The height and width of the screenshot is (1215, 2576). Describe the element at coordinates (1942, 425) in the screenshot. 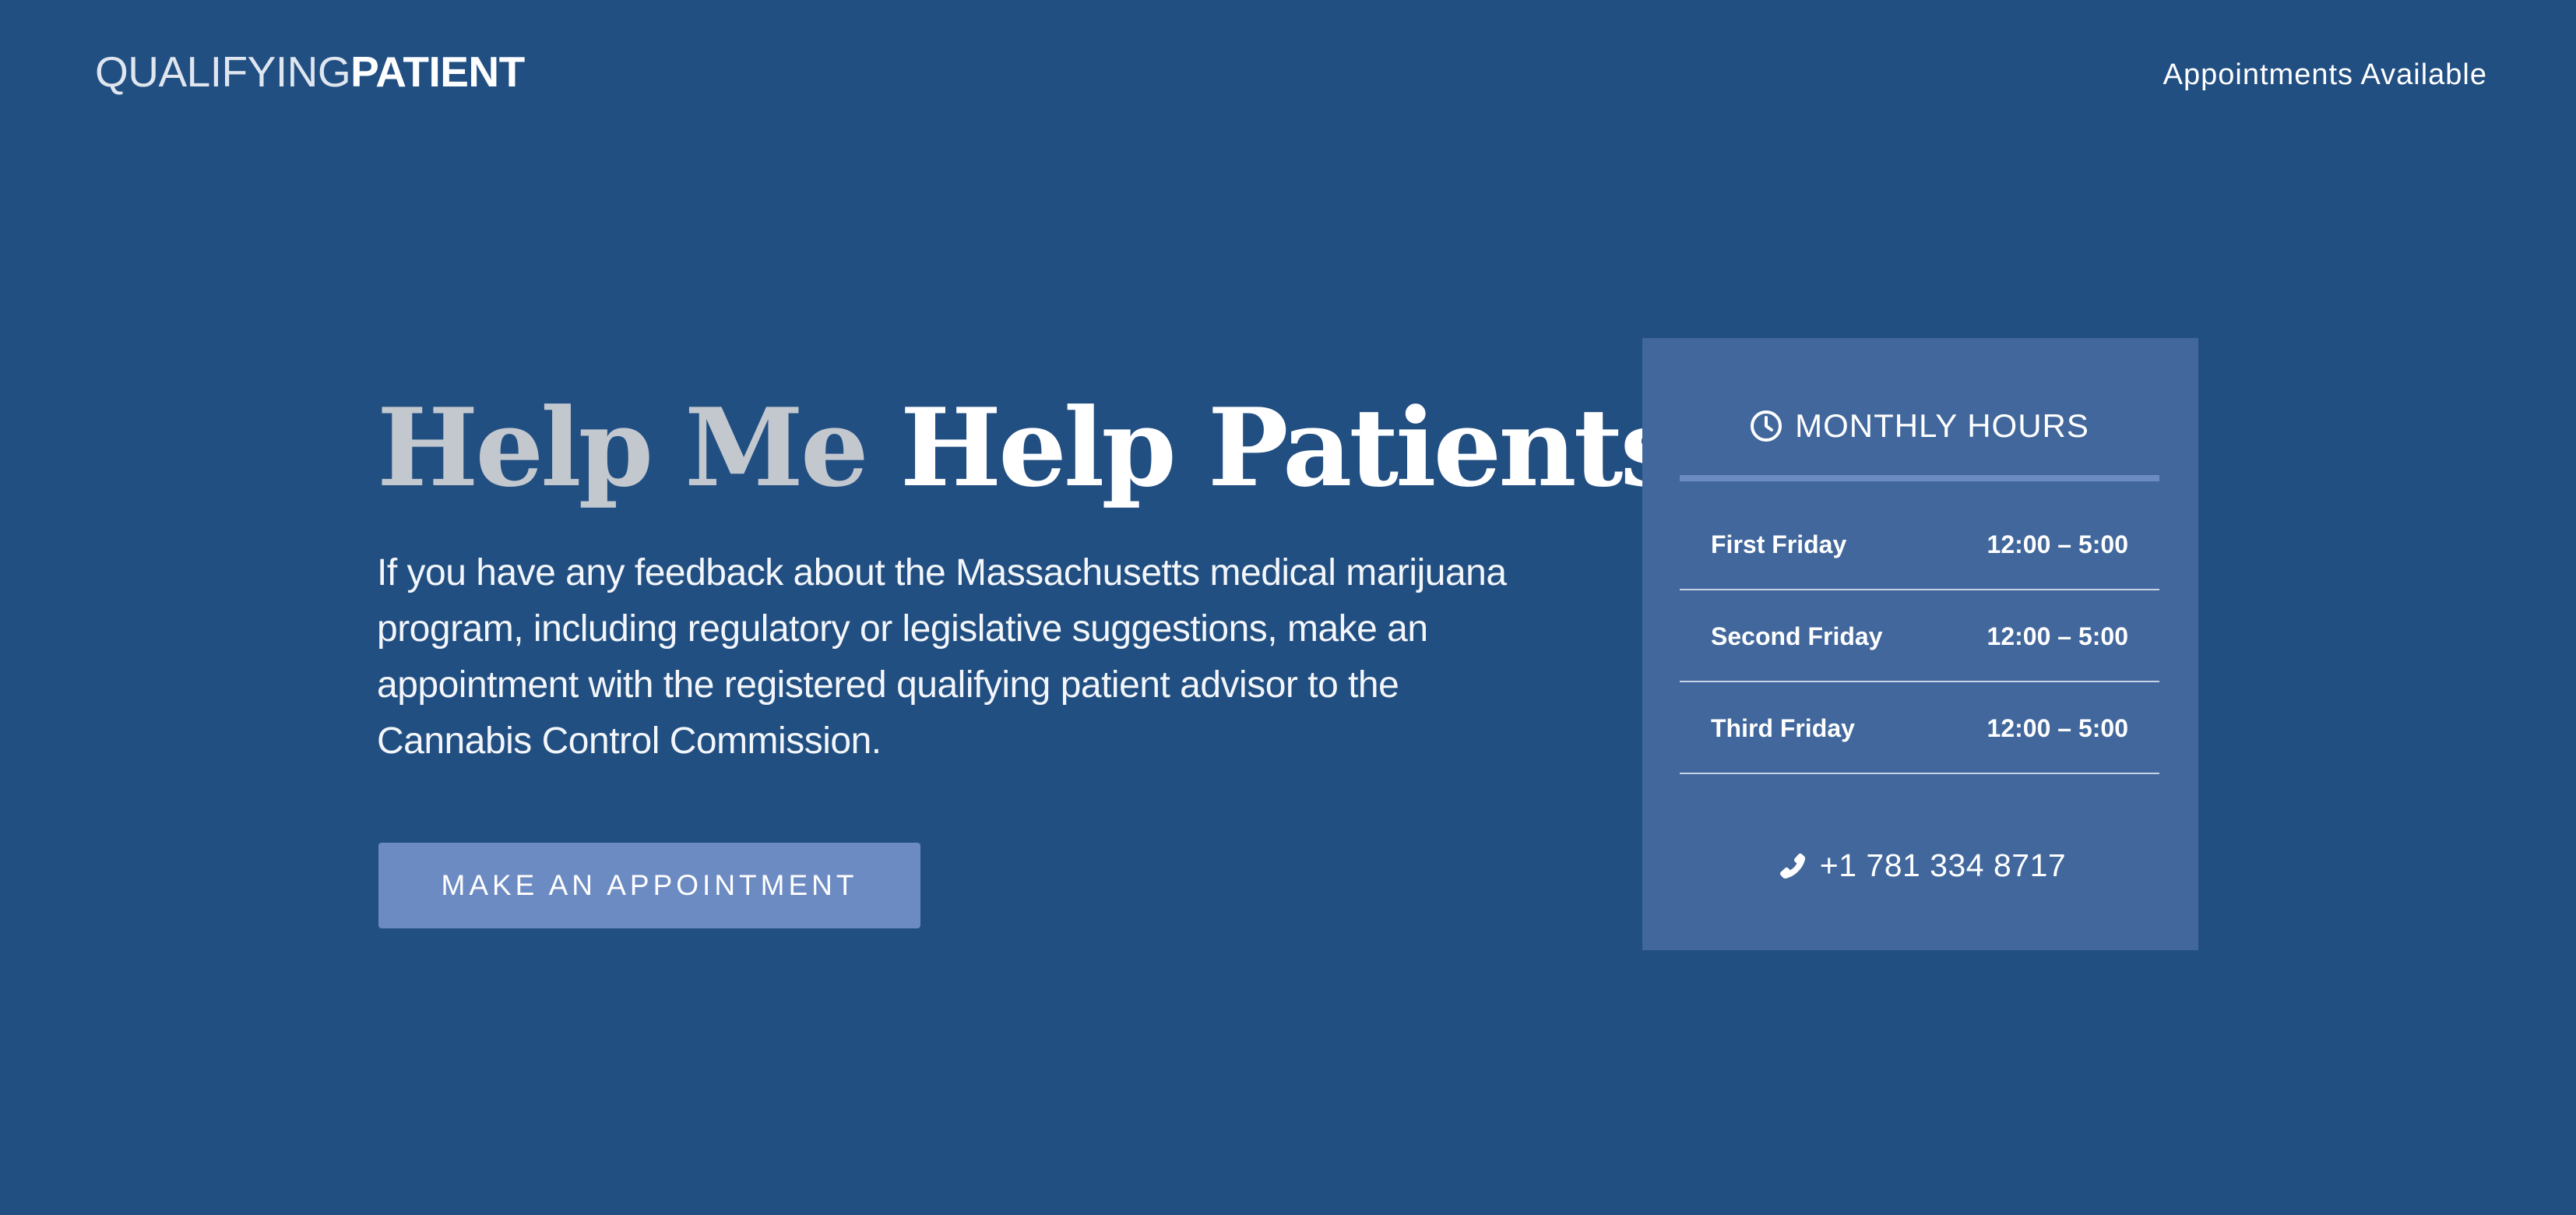

I see `hours-card-title: MONTHLY HOURS` at that location.